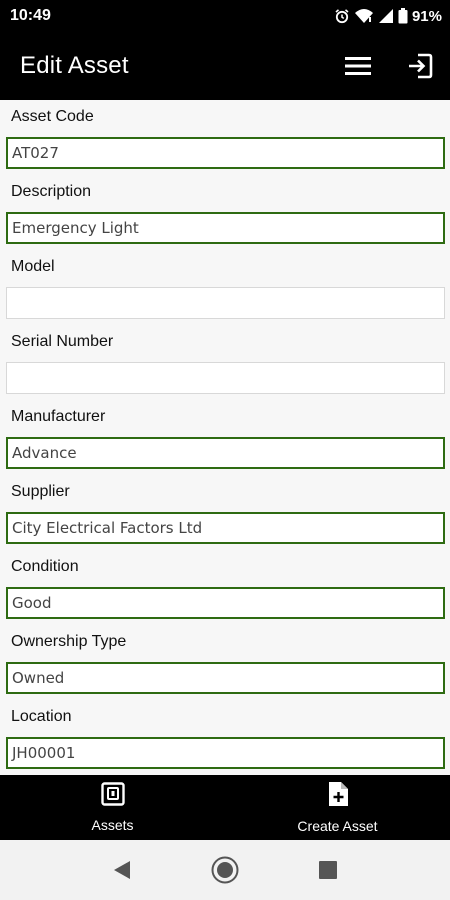 The image size is (450, 900). Describe the element at coordinates (52, 116) in the screenshot. I see `field-label: Asset Code` at that location.